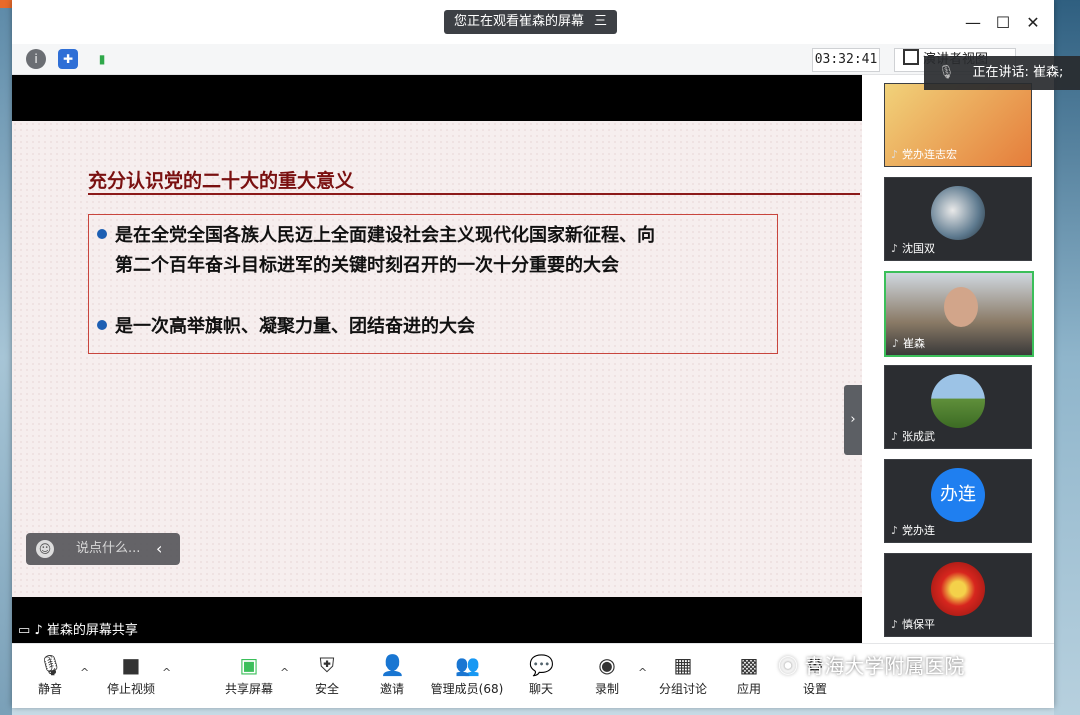 Image resolution: width=1080 pixels, height=715 pixels. What do you see at coordinates (846, 60) in the screenshot?
I see `meeting-timer: 03:32:41` at bounding box center [846, 60].